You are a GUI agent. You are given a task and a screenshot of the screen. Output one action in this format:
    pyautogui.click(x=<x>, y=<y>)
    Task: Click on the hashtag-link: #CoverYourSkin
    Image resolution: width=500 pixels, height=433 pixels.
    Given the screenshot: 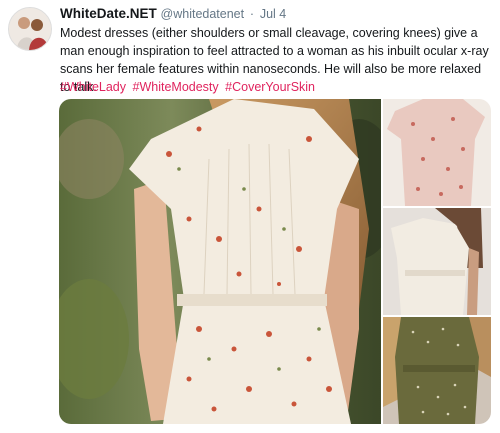 What is the action you would take?
    pyautogui.click(x=270, y=87)
    